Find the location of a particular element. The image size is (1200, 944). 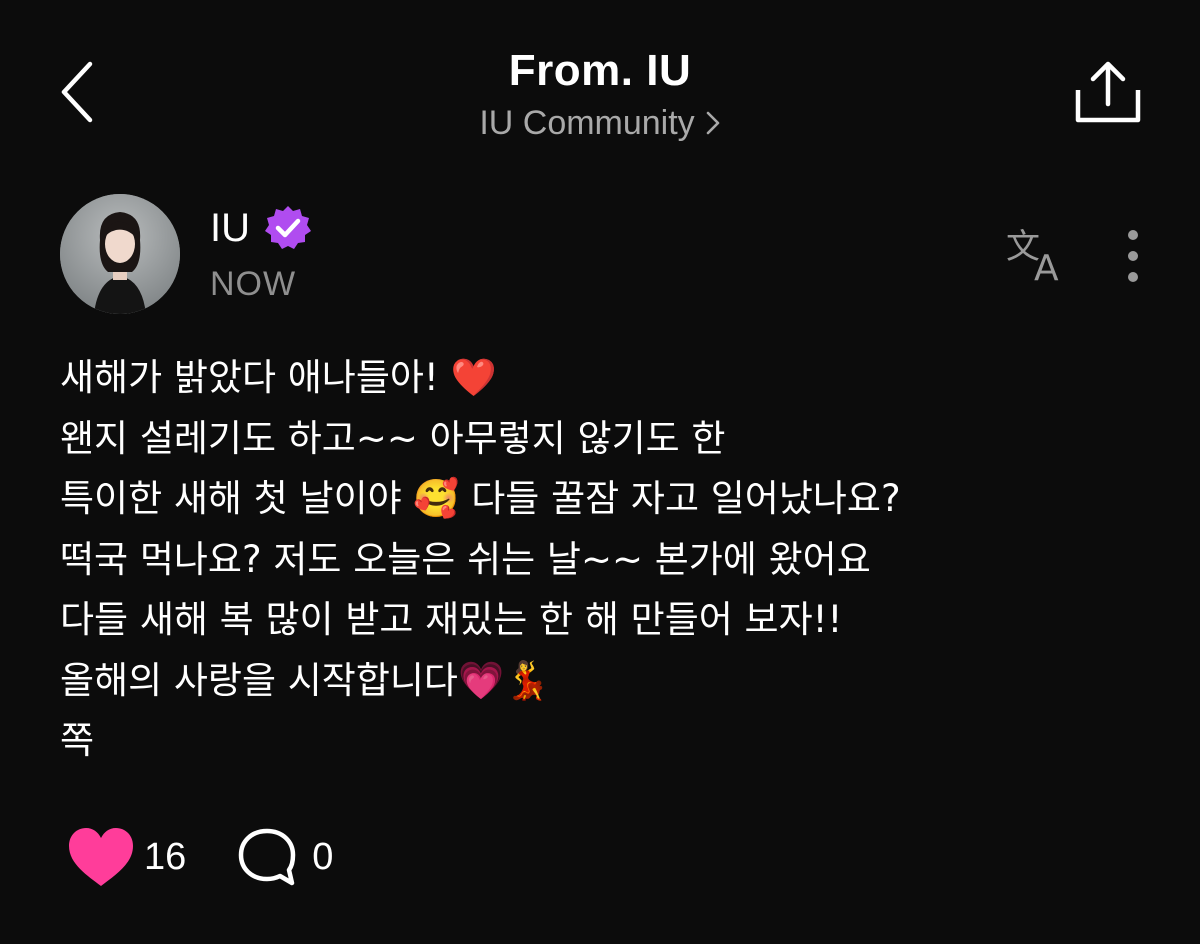

like-button: 16 is located at coordinates (126, 857).